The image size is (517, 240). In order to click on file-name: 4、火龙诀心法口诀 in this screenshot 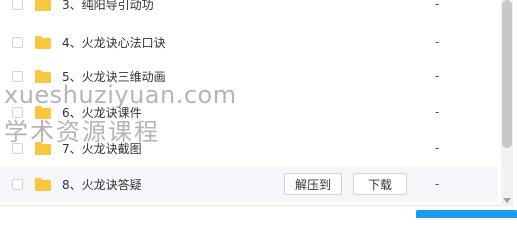, I will do `click(114, 42)`.